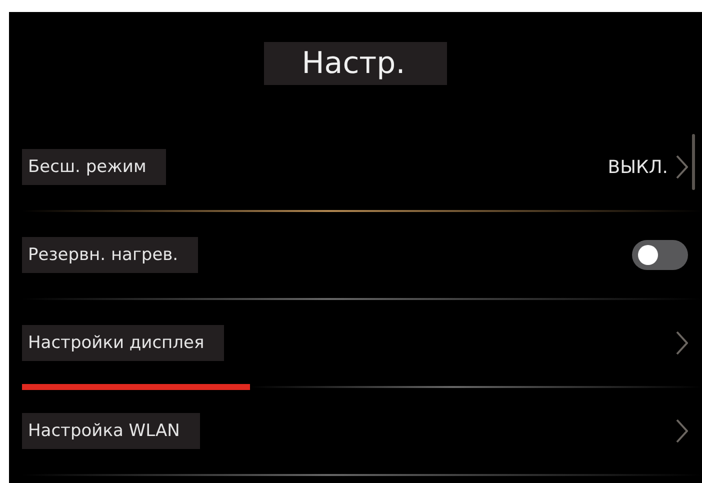 The width and height of the screenshot is (702, 483). I want to click on setting-label: Бесш. режим, so click(94, 167).